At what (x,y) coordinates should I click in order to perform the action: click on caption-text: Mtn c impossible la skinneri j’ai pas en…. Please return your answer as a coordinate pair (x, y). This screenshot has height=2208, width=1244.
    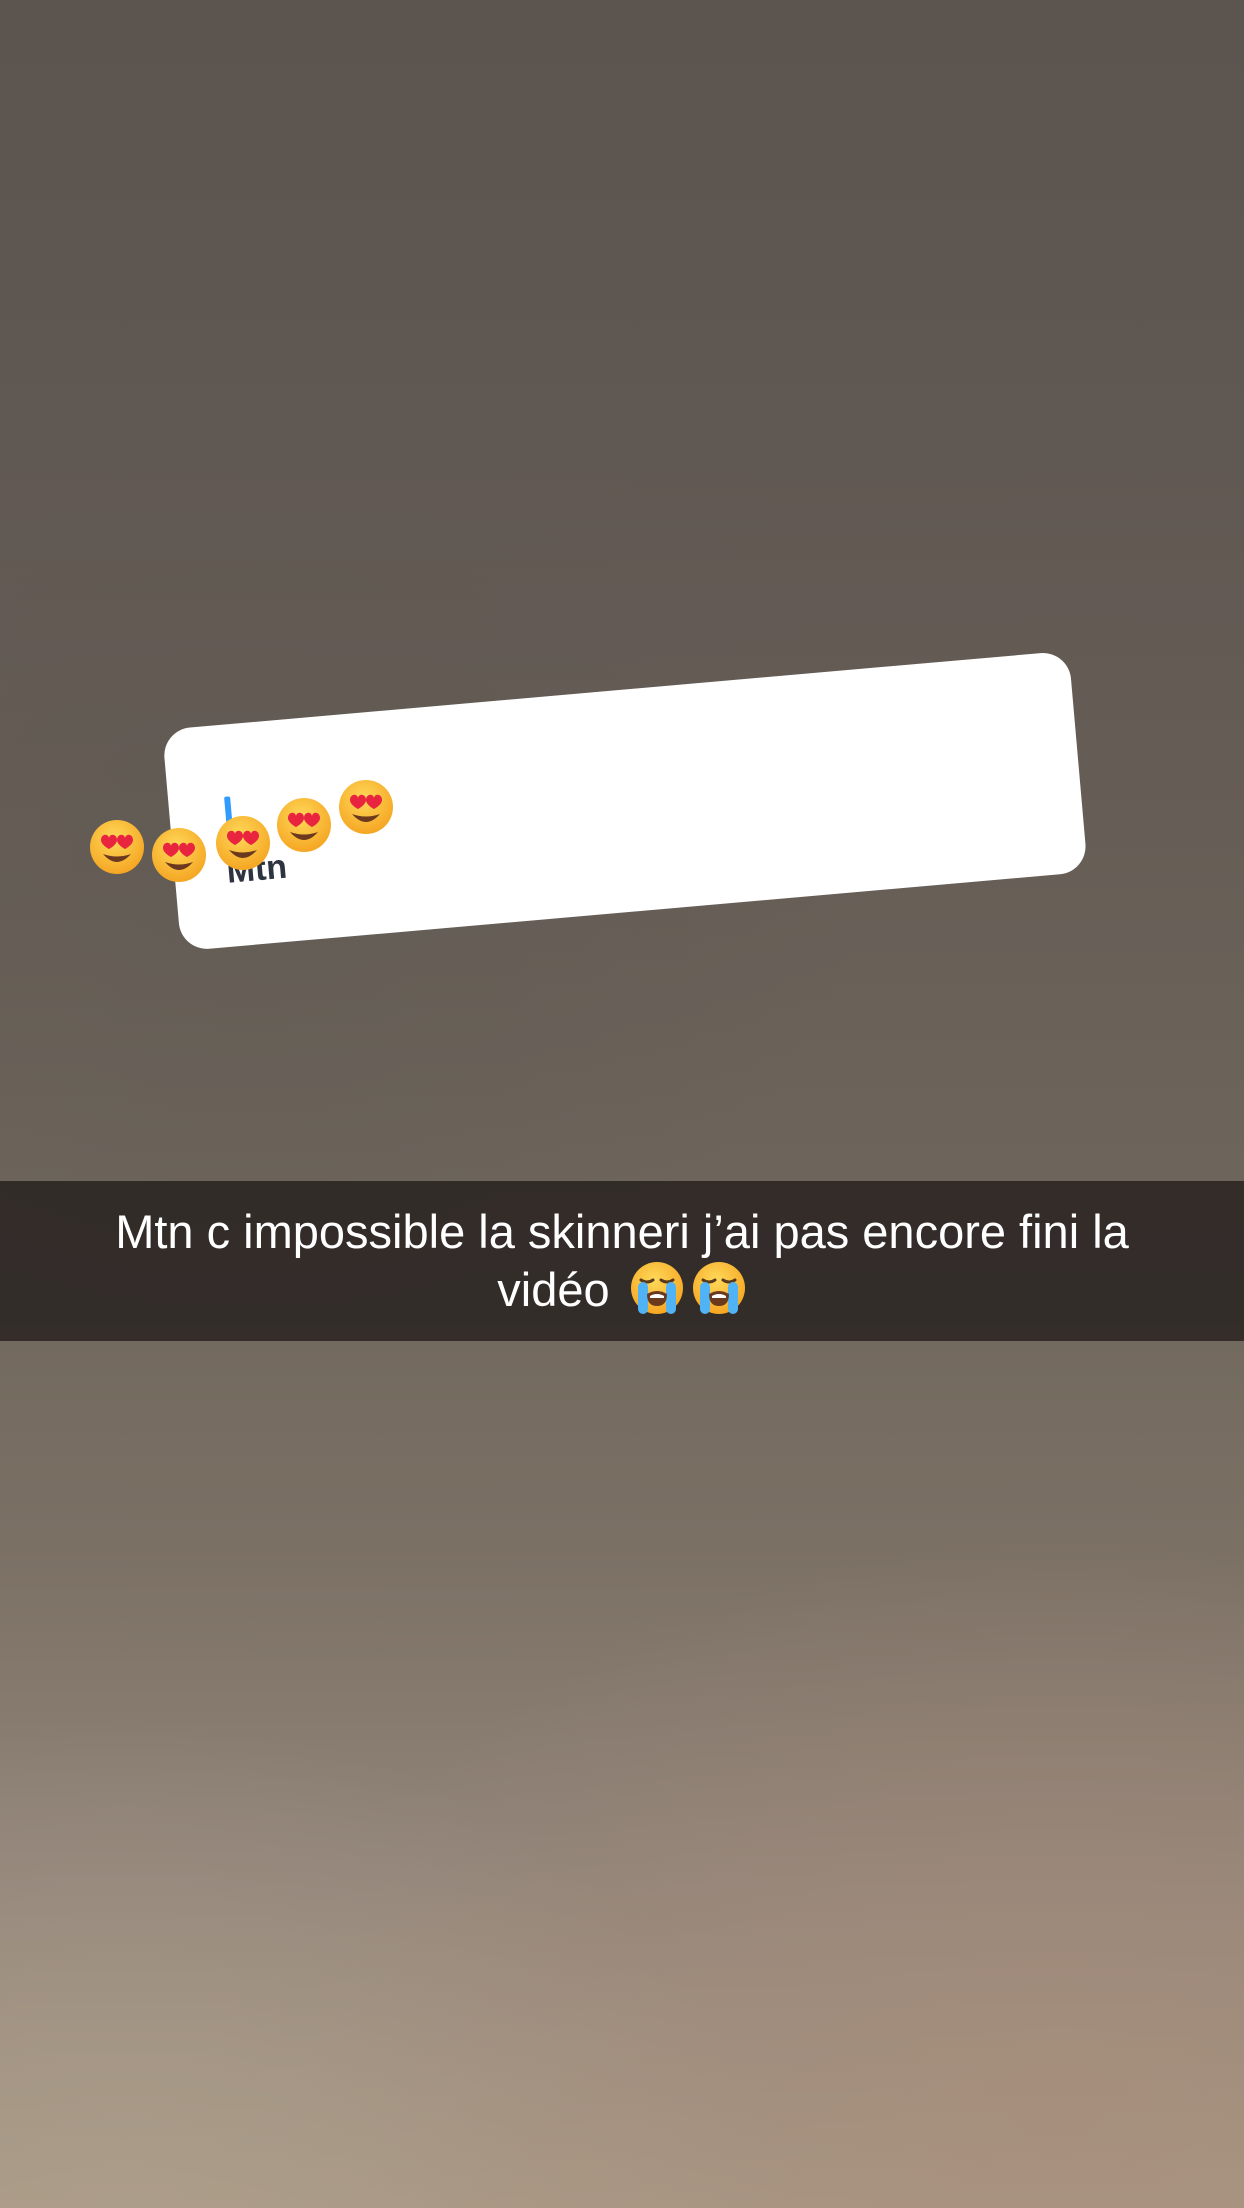
    Looking at the image, I should click on (622, 1260).